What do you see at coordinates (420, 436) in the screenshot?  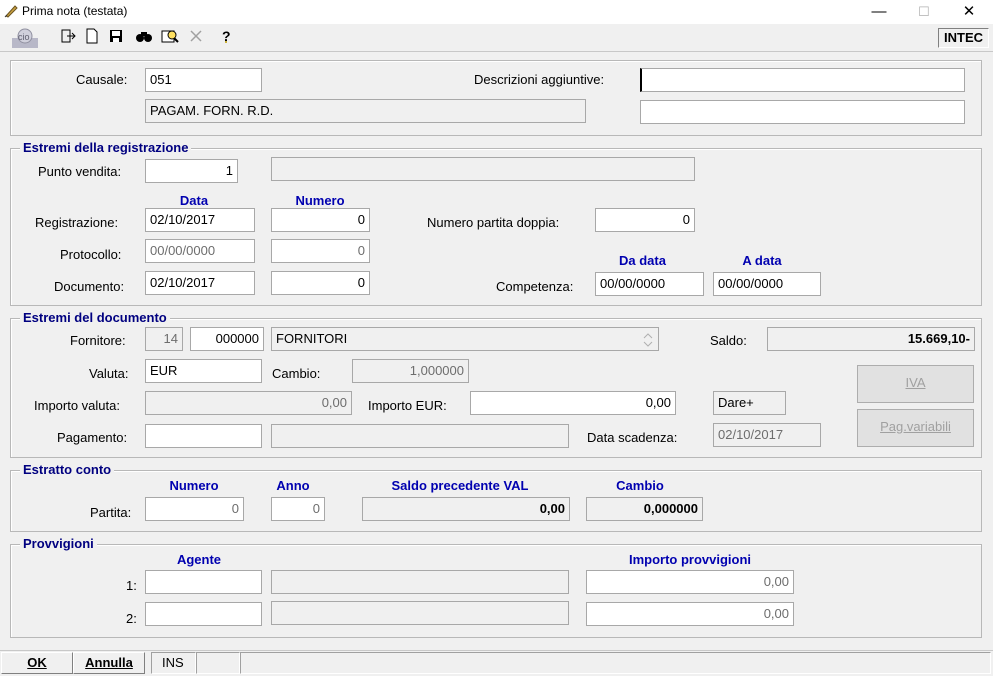 I see `pagamento-description` at bounding box center [420, 436].